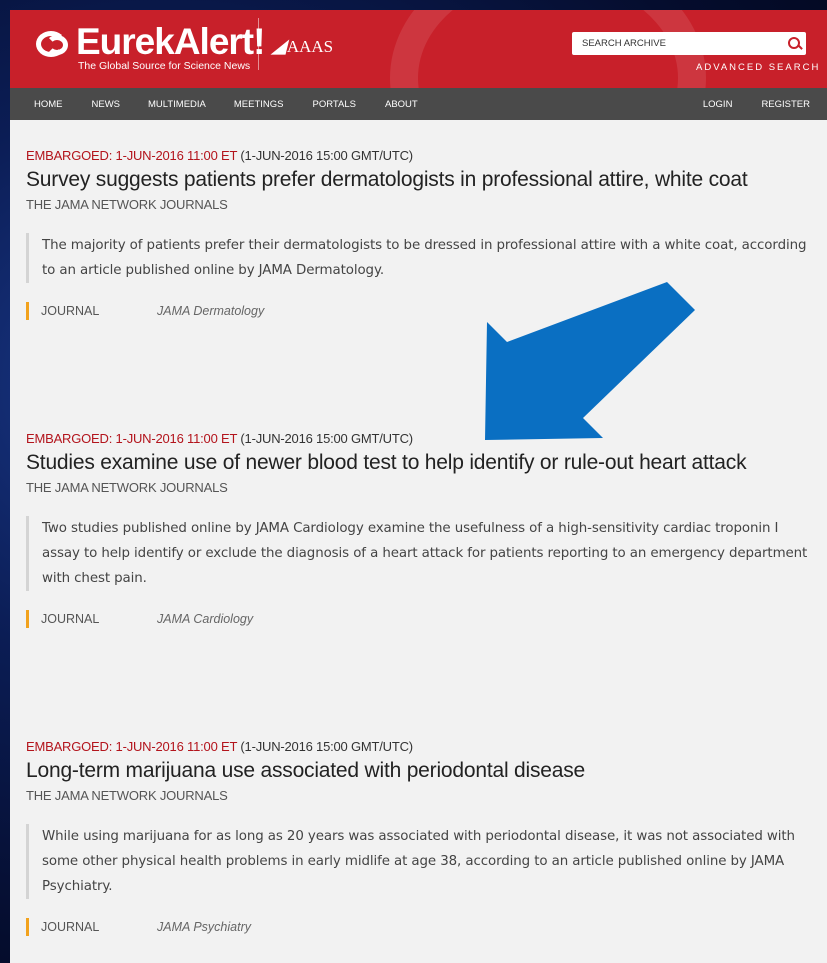 The width and height of the screenshot is (827, 963). Describe the element at coordinates (259, 104) in the screenshot. I see `nav-meetings: MEETINGS` at that location.